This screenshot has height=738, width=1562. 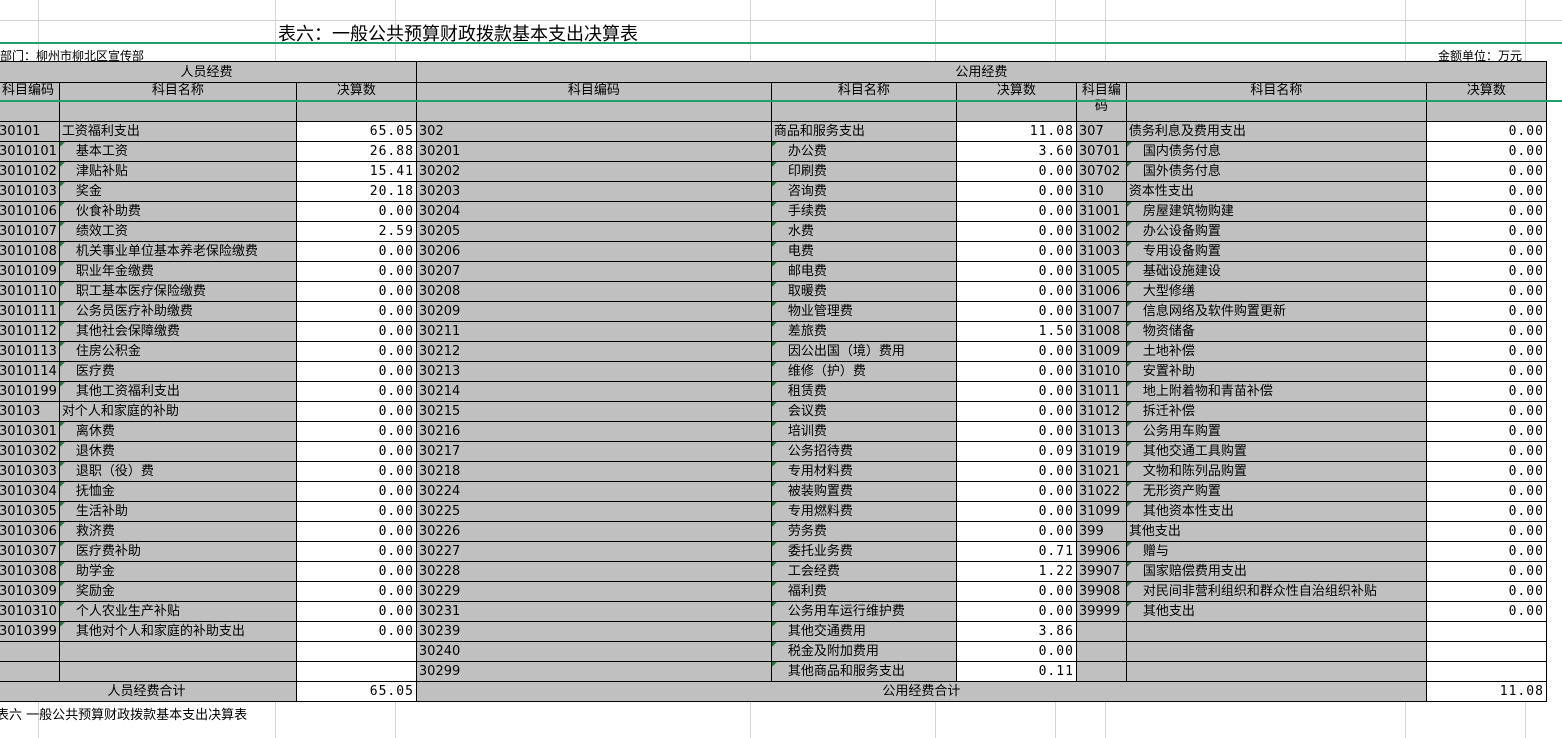 What do you see at coordinates (863, 471) in the screenshot?
I see `name-cell: 专用材料费` at bounding box center [863, 471].